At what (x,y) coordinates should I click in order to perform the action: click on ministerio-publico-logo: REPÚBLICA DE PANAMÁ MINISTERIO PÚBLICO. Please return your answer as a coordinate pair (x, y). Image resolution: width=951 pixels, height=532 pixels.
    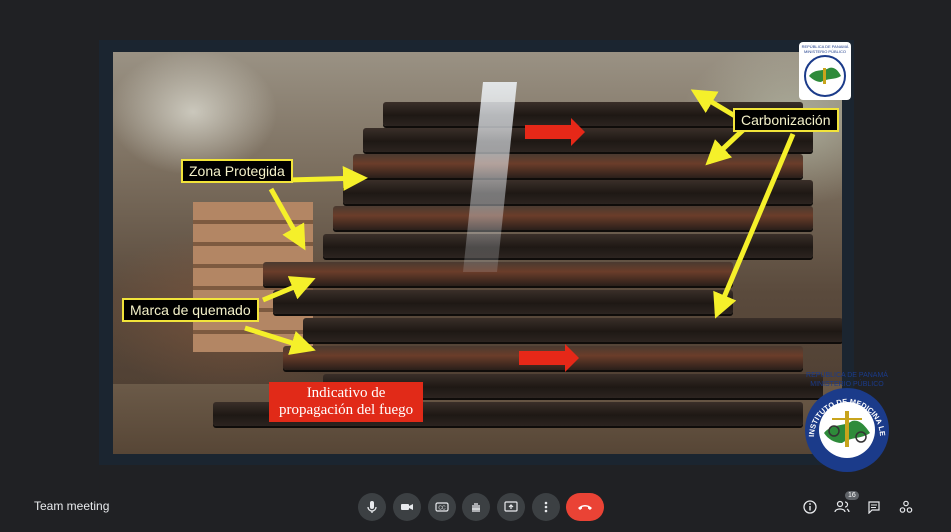
    Looking at the image, I should click on (825, 71).